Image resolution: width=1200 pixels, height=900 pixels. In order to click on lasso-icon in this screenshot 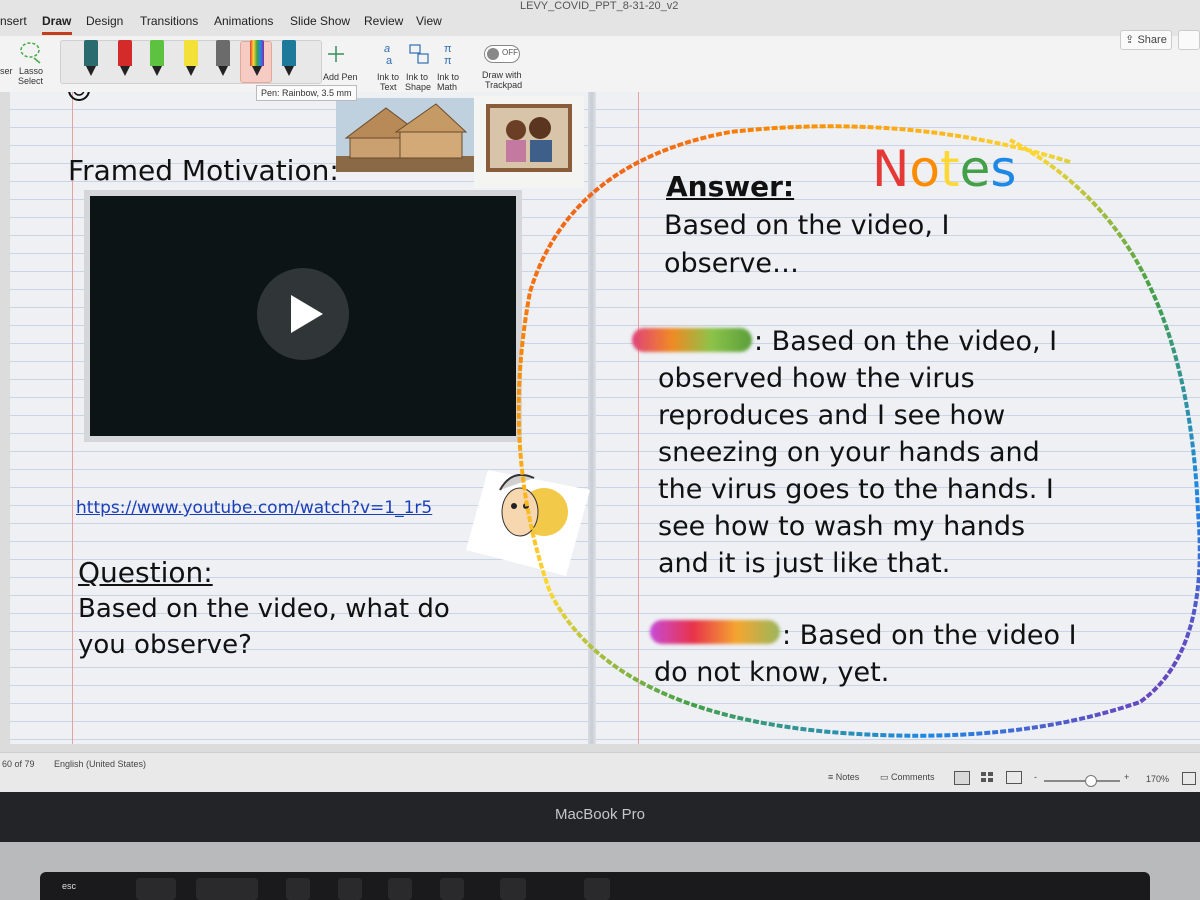, I will do `click(31, 52)`.